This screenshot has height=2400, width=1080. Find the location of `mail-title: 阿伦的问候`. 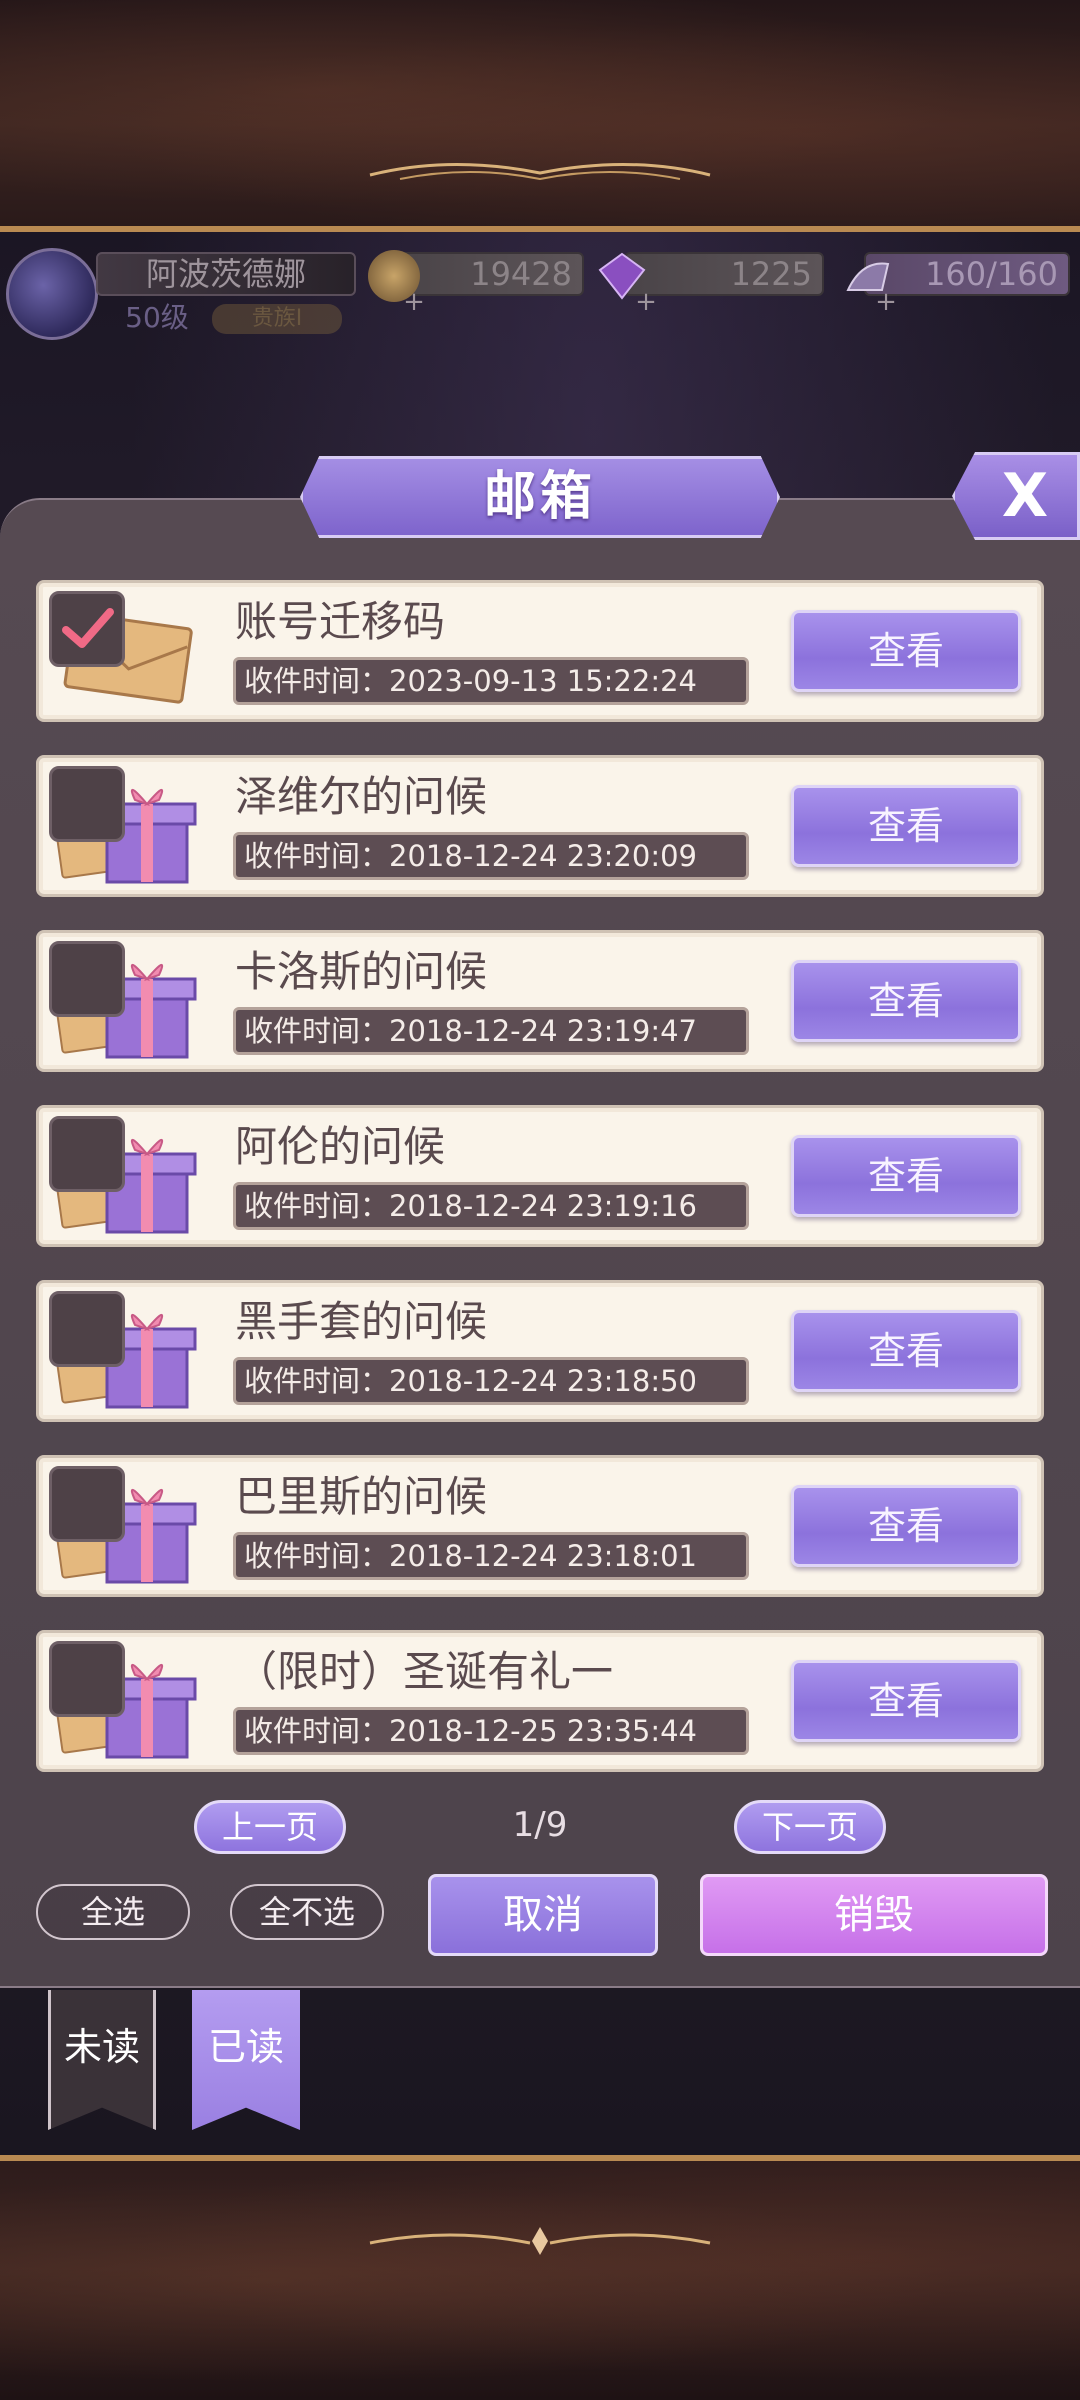

mail-title: 阿伦的问候 is located at coordinates (340, 1146).